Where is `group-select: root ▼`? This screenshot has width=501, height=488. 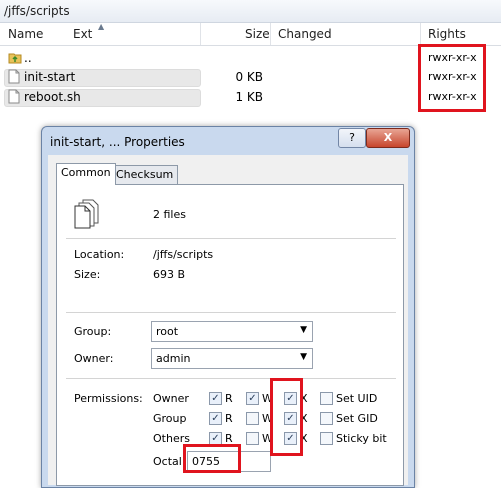 group-select: root ▼ is located at coordinates (232, 331).